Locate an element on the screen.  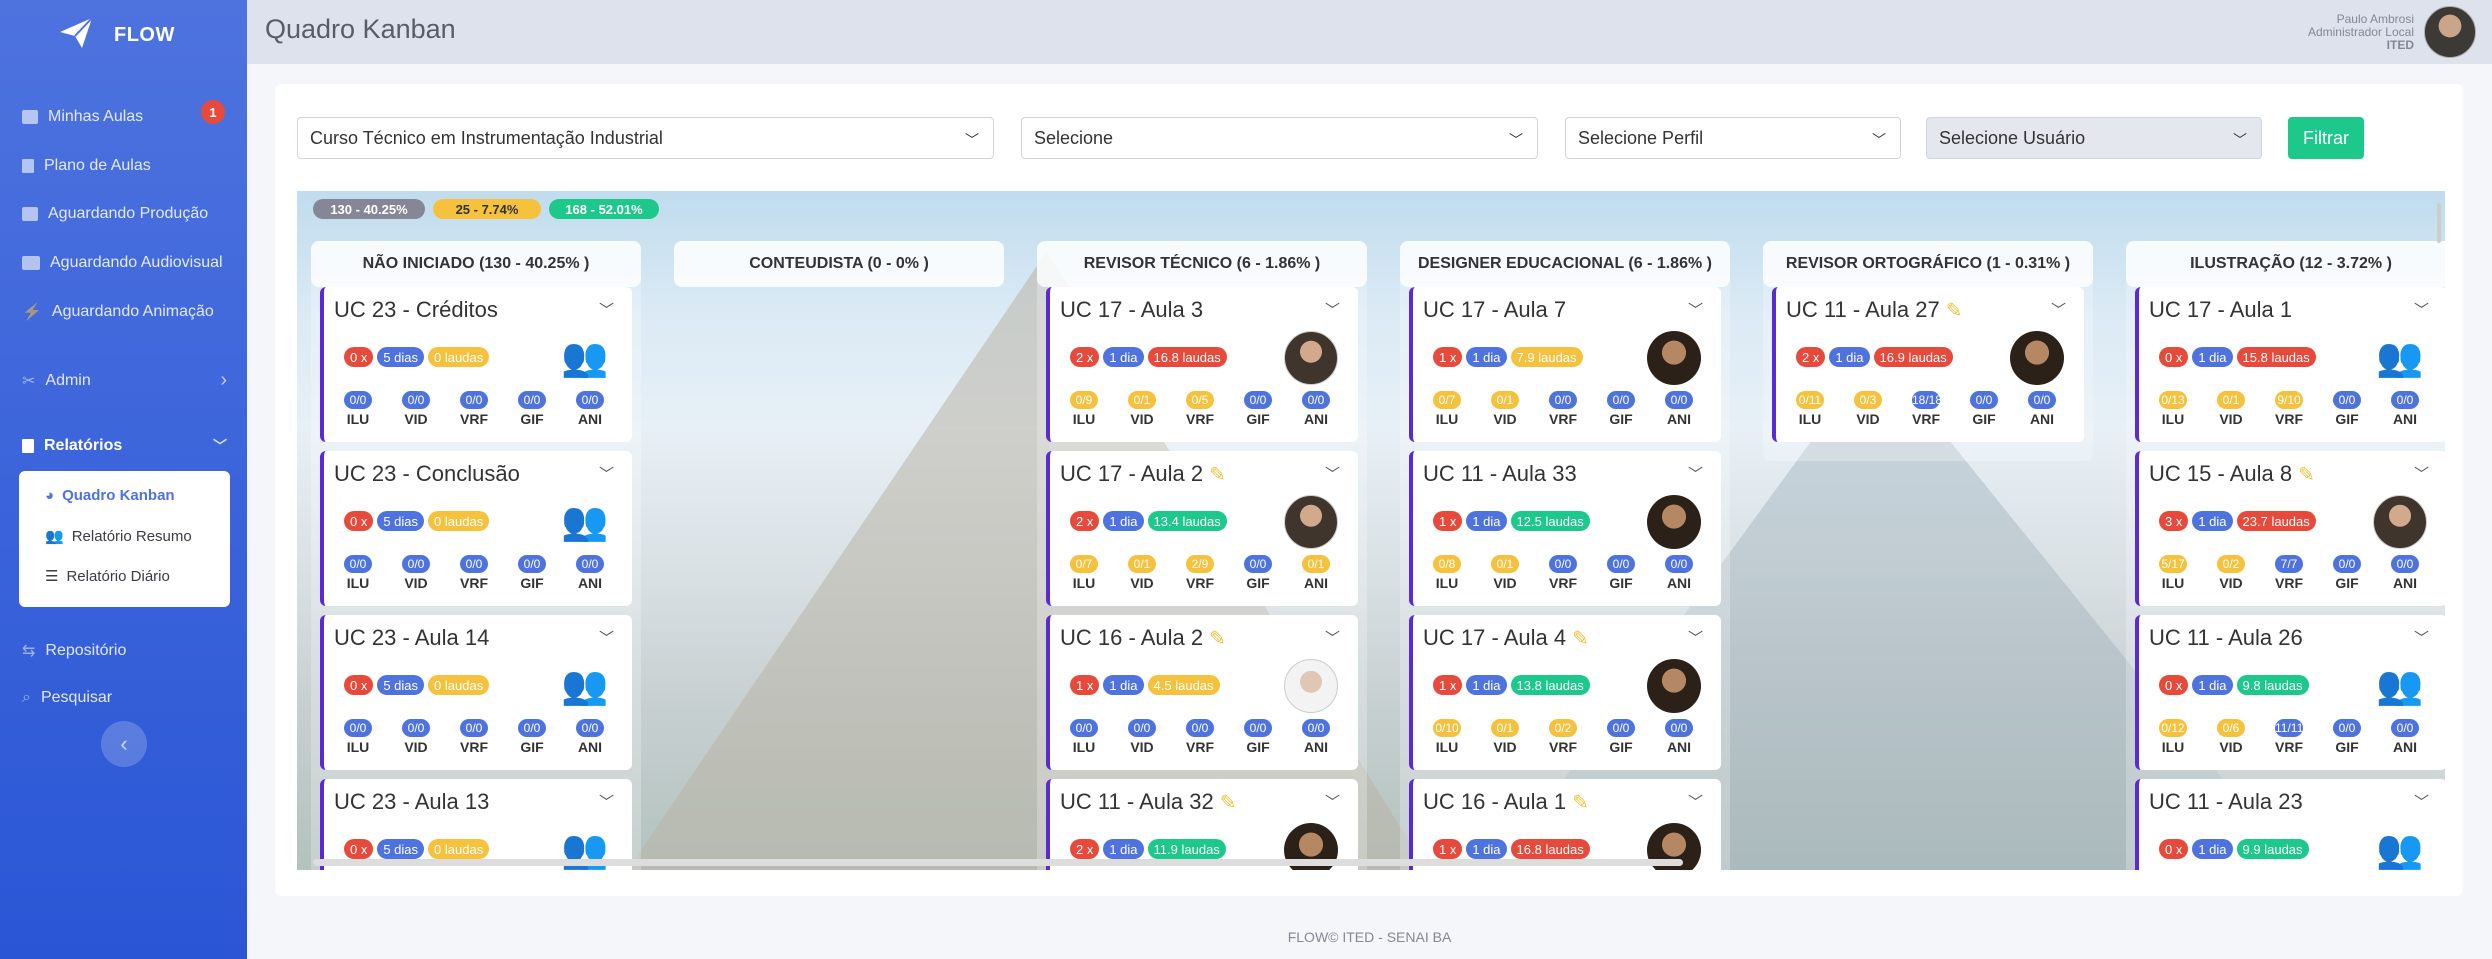
unit-select: Selecione ﹀ is located at coordinates (1279, 138).